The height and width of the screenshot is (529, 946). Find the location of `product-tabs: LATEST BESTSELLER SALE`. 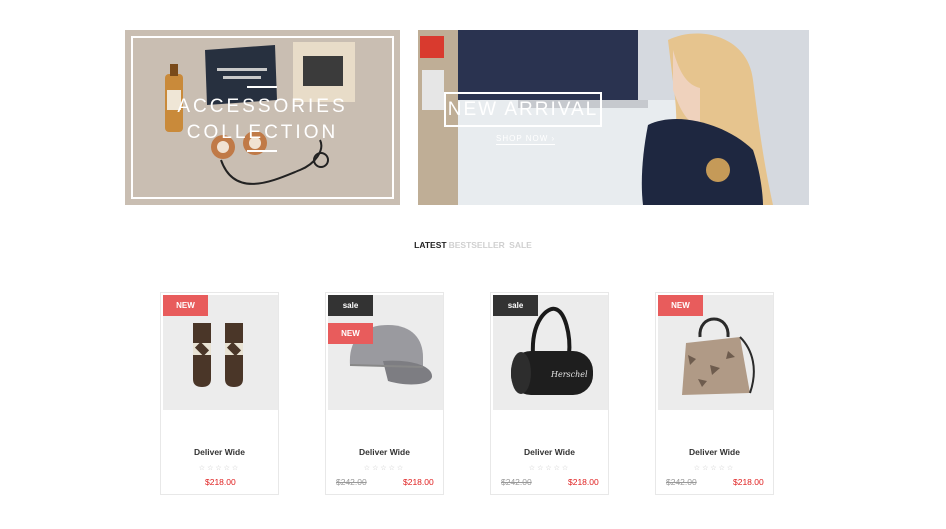

product-tabs: LATEST BESTSELLER SALE is located at coordinates (473, 245).